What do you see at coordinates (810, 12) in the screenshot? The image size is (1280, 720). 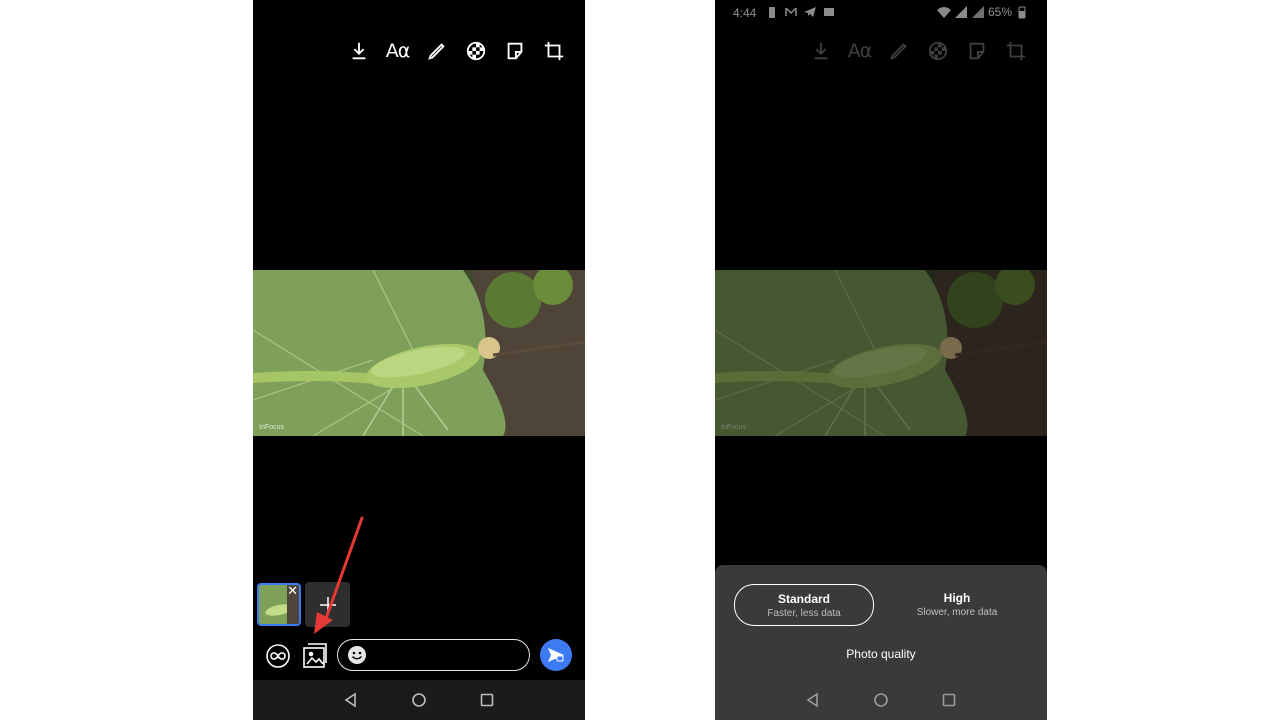 I see `telegram-icon` at bounding box center [810, 12].